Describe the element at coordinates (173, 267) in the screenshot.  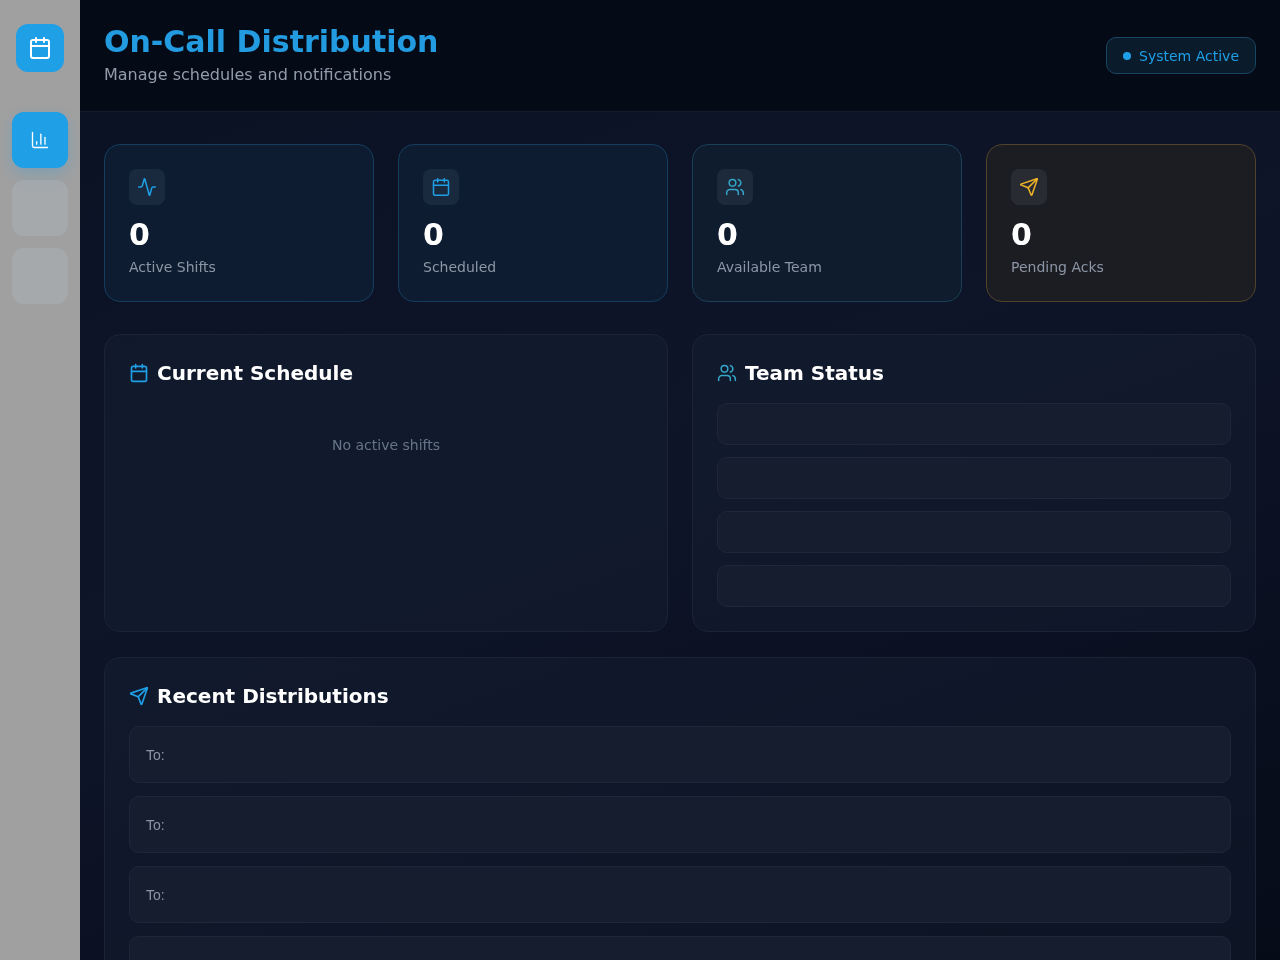
I see `stat-label: Active Shifts` at that location.